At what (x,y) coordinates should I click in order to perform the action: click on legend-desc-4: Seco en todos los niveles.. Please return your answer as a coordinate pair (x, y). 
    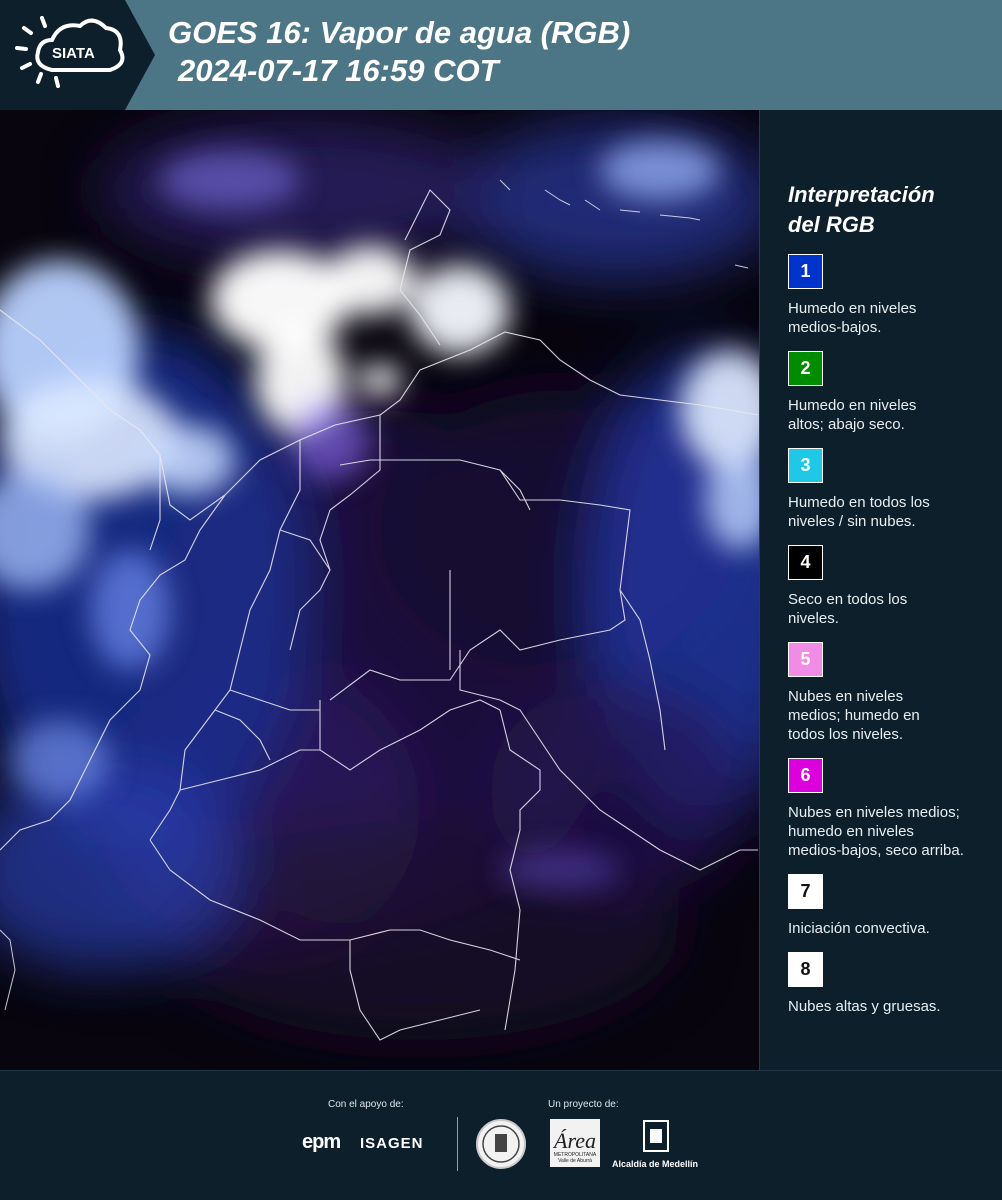
    Looking at the image, I should click on (888, 609).